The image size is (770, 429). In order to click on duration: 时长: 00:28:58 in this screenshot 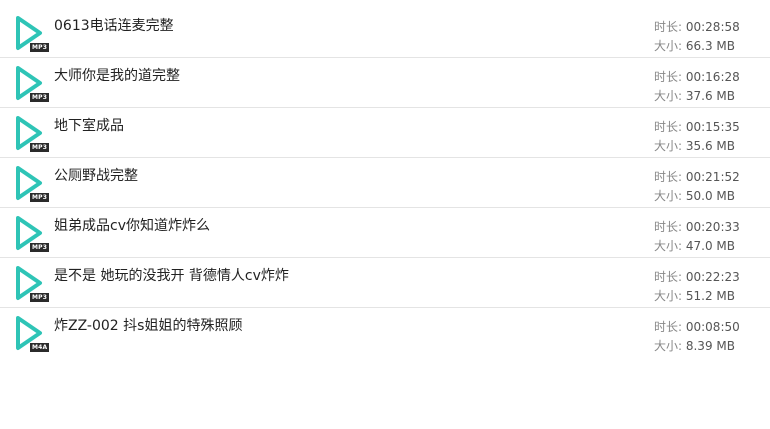, I will do `click(697, 26)`.